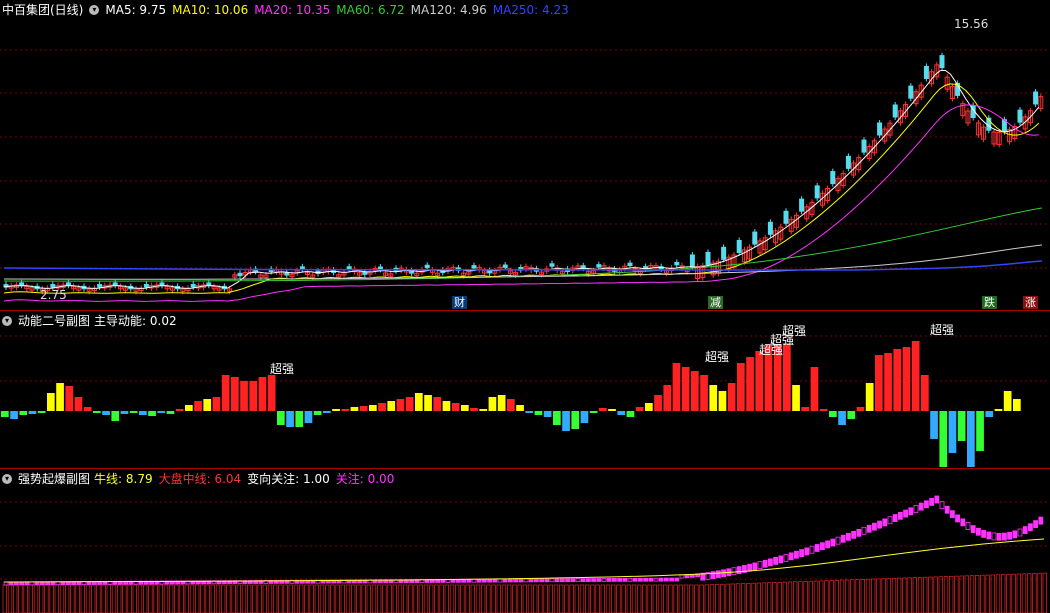 The image size is (1050, 613). What do you see at coordinates (971, 24) in the screenshot?
I see `high-price-label: 15.56` at bounding box center [971, 24].